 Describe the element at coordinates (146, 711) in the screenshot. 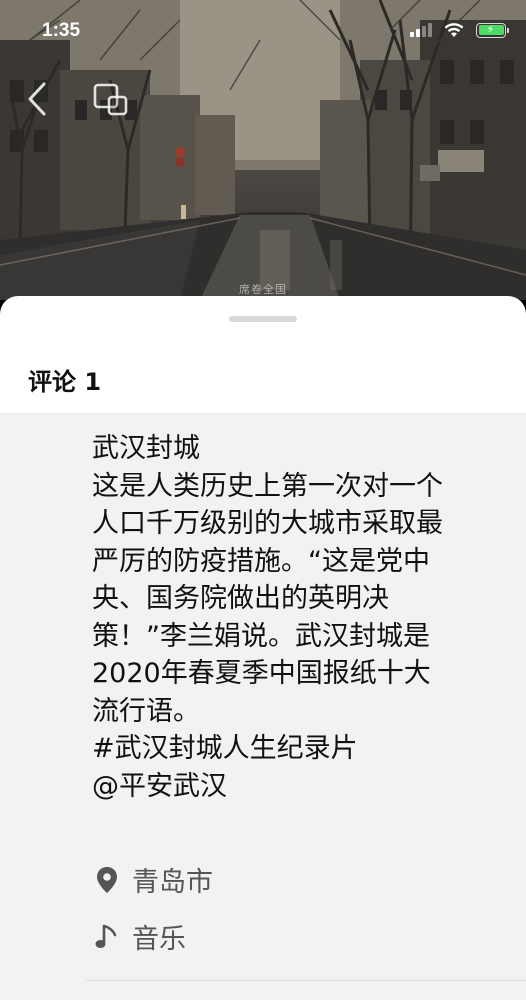

I see `post-body-line: 流行语。` at that location.